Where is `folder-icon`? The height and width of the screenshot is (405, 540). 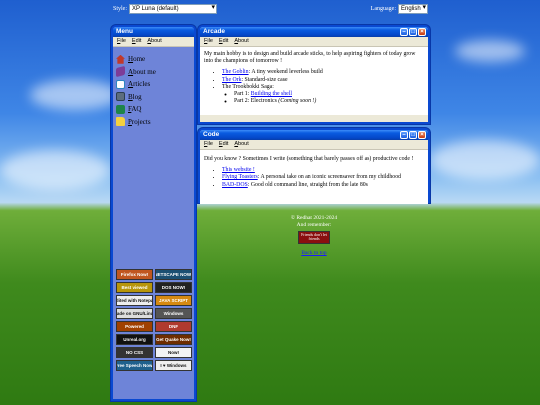 folder-icon is located at coordinates (120, 122).